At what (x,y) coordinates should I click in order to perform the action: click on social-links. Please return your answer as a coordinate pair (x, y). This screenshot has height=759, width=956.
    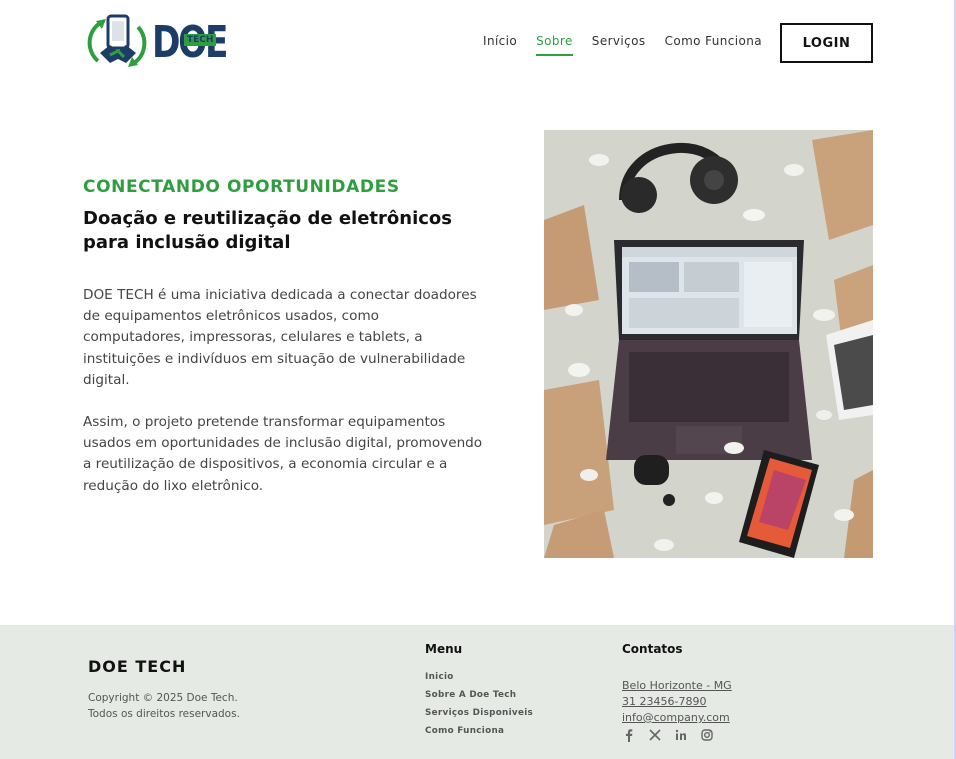
    Looking at the image, I should click on (668, 735).